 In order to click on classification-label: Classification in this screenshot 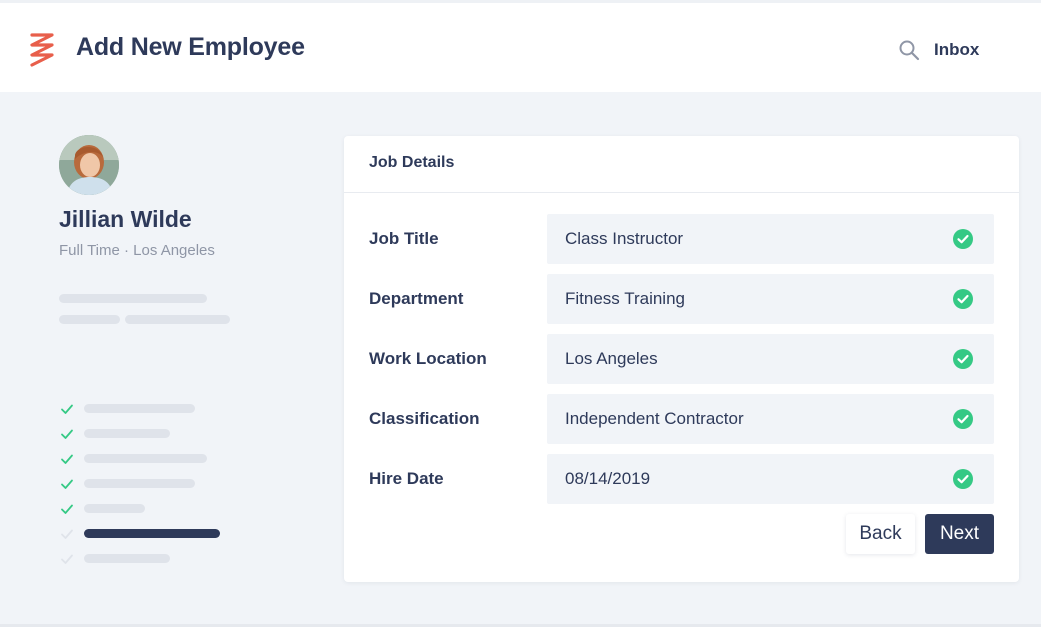, I will do `click(424, 418)`.